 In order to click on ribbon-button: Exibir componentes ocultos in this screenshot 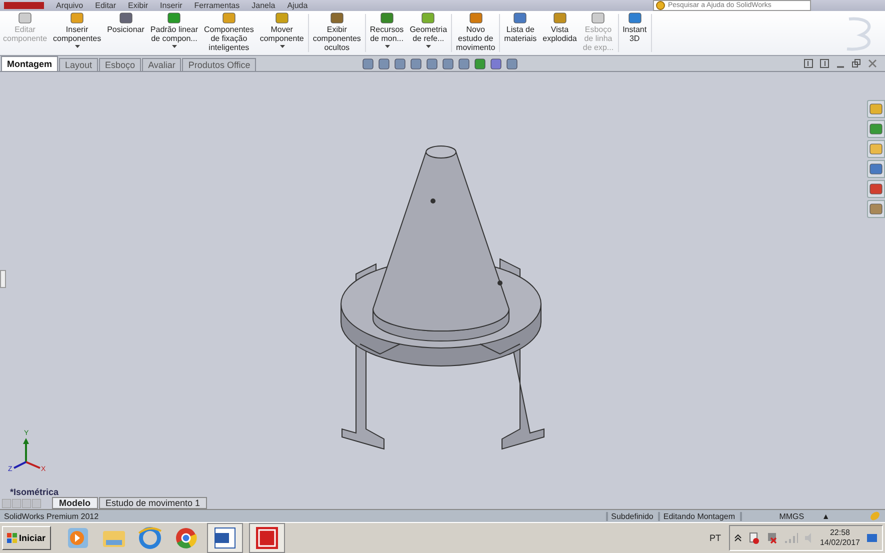, I will do `click(337, 34)`.